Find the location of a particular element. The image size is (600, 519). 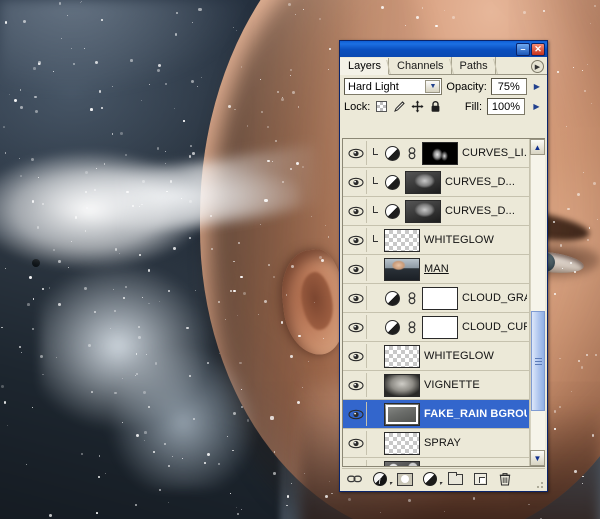

tab-paths-label: Paths is located at coordinates (473, 65).